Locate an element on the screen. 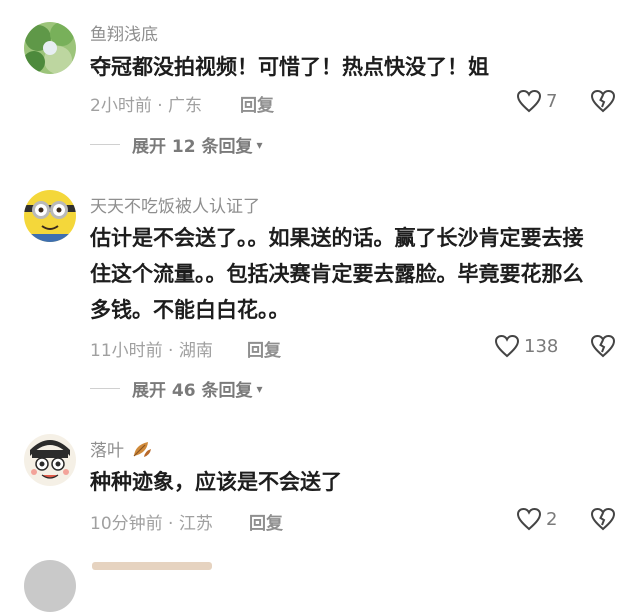 This screenshot has height=612, width=640. comment-text-line: 种种迹象，应该是不会送了 is located at coordinates (216, 482).